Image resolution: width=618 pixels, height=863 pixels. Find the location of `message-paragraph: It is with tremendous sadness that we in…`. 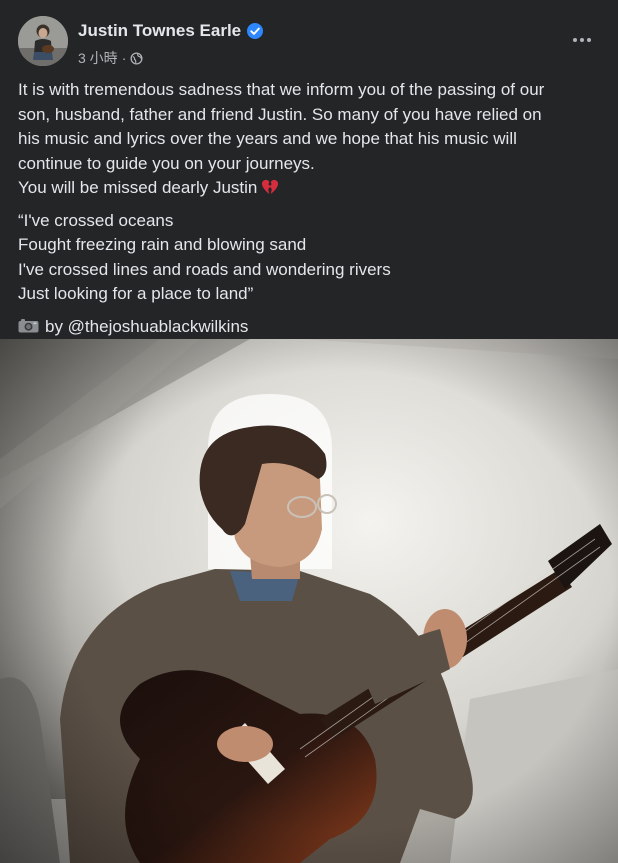

message-paragraph: It is with tremendous sadness that we in… is located at coordinates (313, 139).